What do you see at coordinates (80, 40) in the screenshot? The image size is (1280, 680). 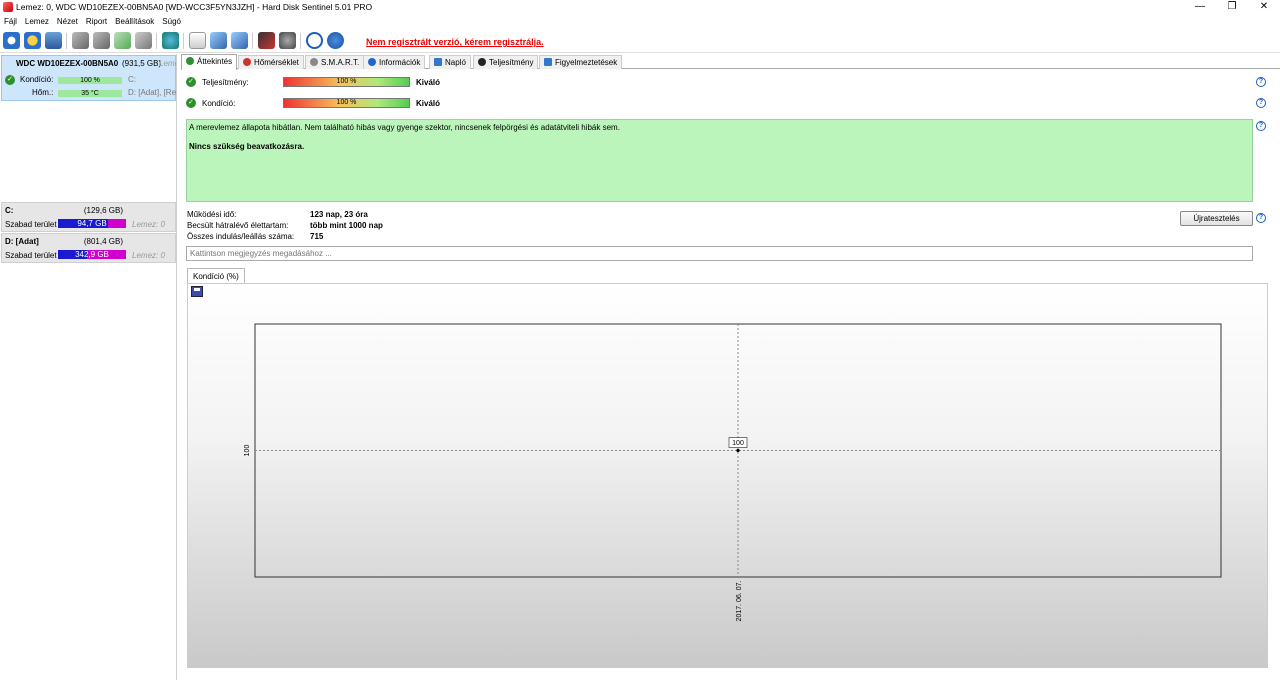 I see `test-icon` at bounding box center [80, 40].